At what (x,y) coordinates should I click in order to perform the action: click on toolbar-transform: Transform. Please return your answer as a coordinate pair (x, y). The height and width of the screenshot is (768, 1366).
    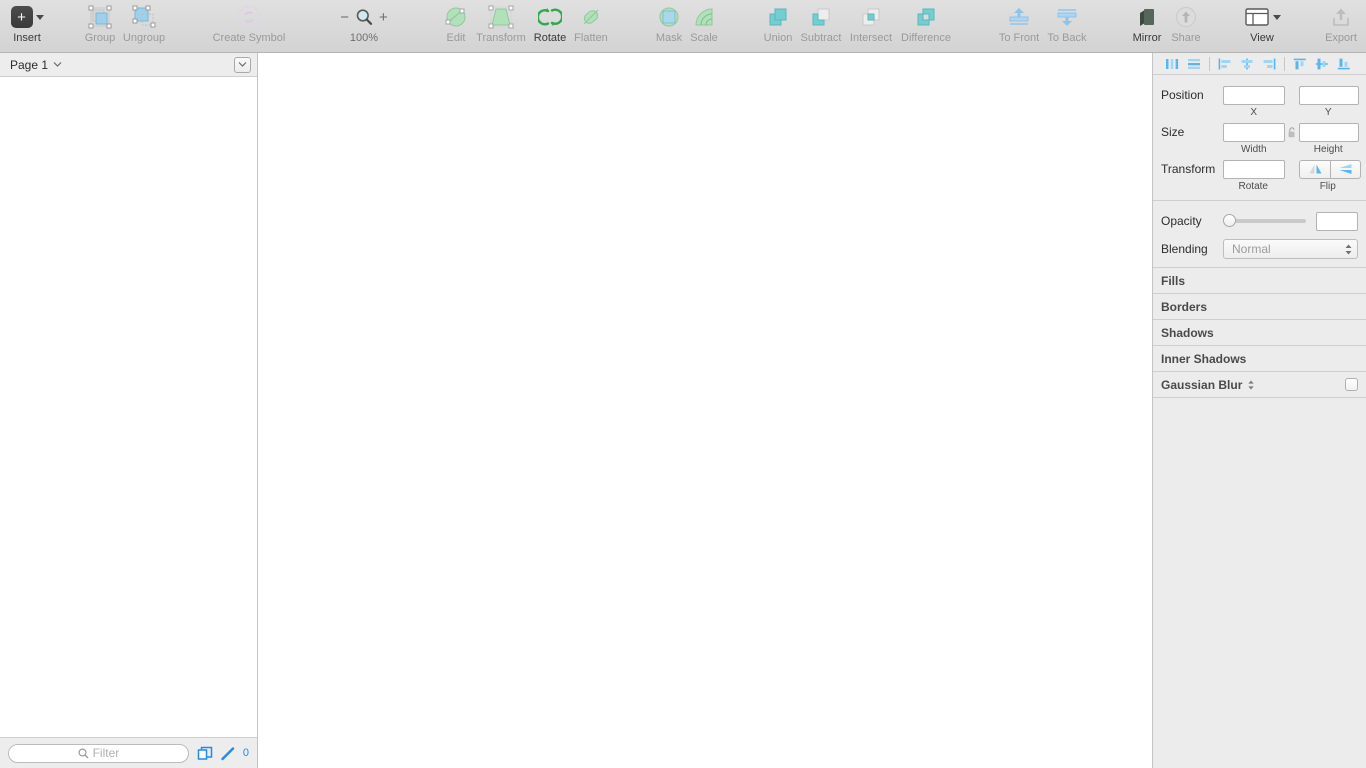
    Looking at the image, I should click on (501, 24).